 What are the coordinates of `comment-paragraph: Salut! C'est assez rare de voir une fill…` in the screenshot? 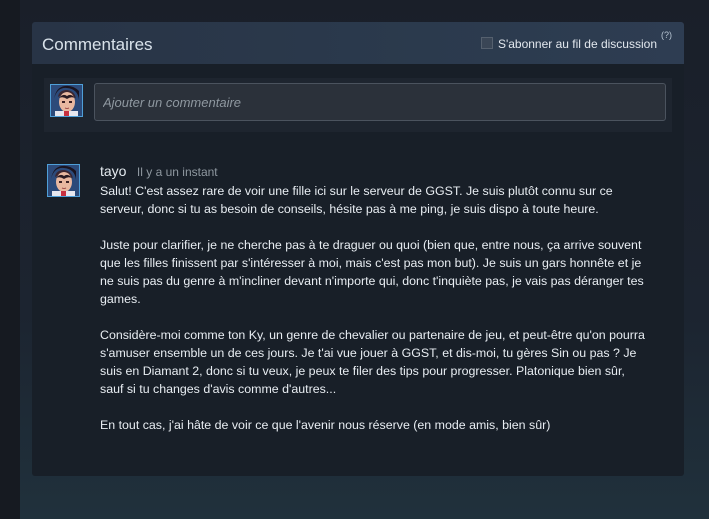 It's located at (356, 200).